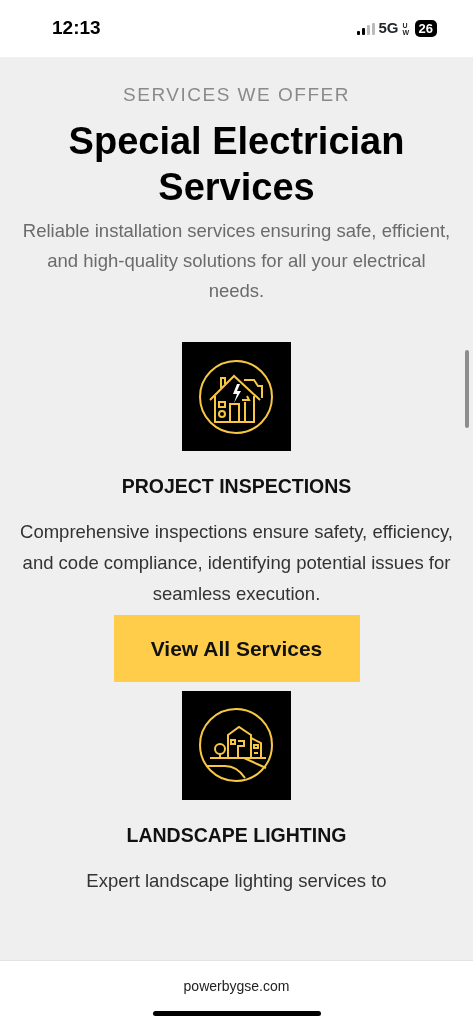  What do you see at coordinates (236, 562) in the screenshot?
I see `service-description: Comprehensive inspections ensure safety, efficiency, and code compliance, identifying potential issues for seamless execution.` at bounding box center [236, 562].